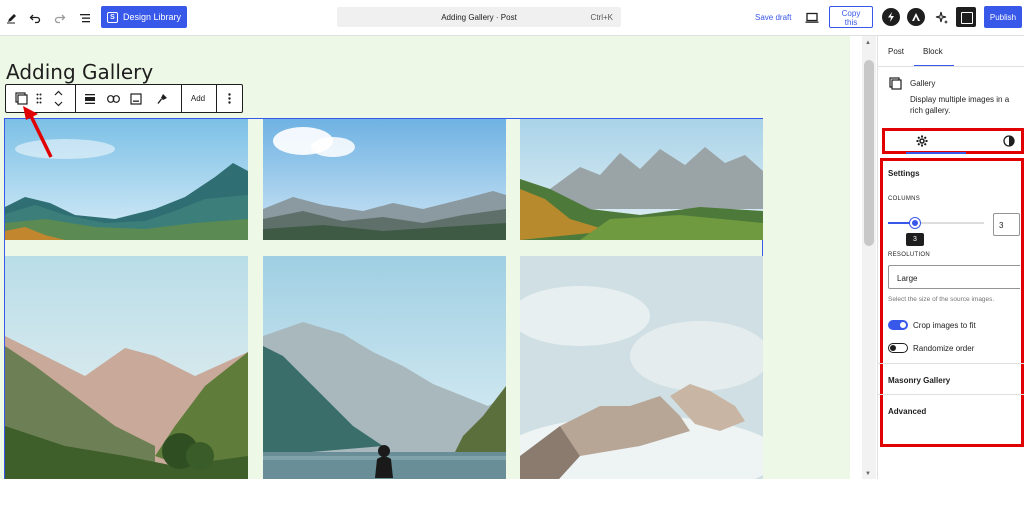  Describe the element at coordinates (941, 299) in the screenshot. I see `resolution-help-text: Select the size of the source images.` at that location.